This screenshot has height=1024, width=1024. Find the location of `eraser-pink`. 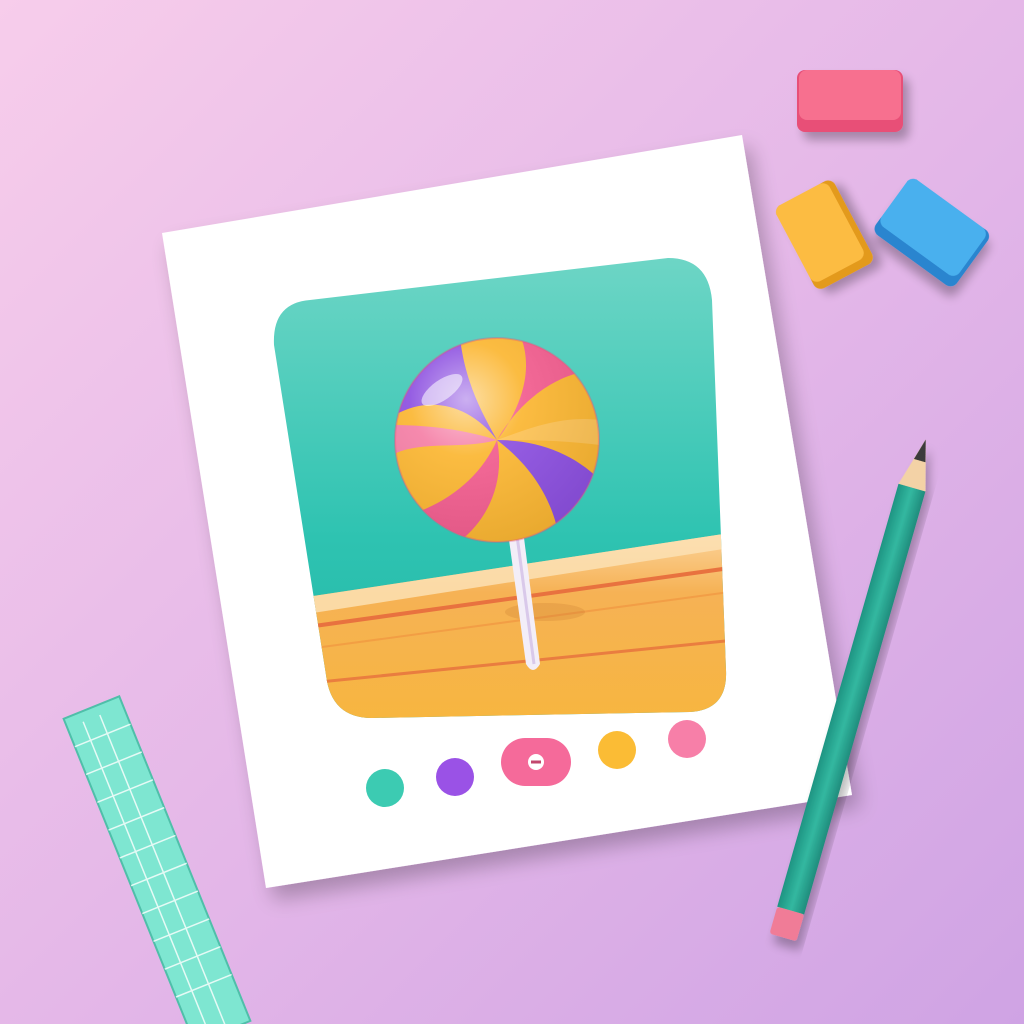

eraser-pink is located at coordinates (850, 101).